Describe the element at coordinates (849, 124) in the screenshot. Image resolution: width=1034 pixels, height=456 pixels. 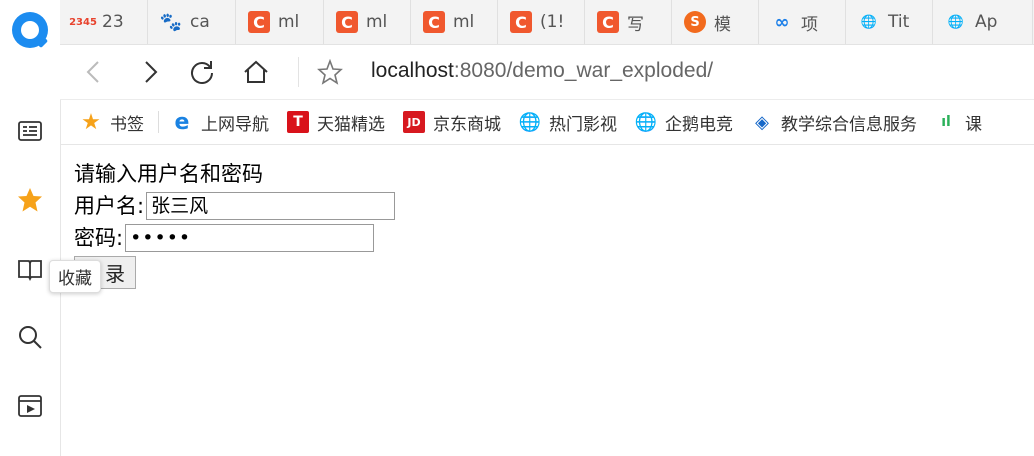
I see `bookmark-label: 教学综合信息服务` at that location.